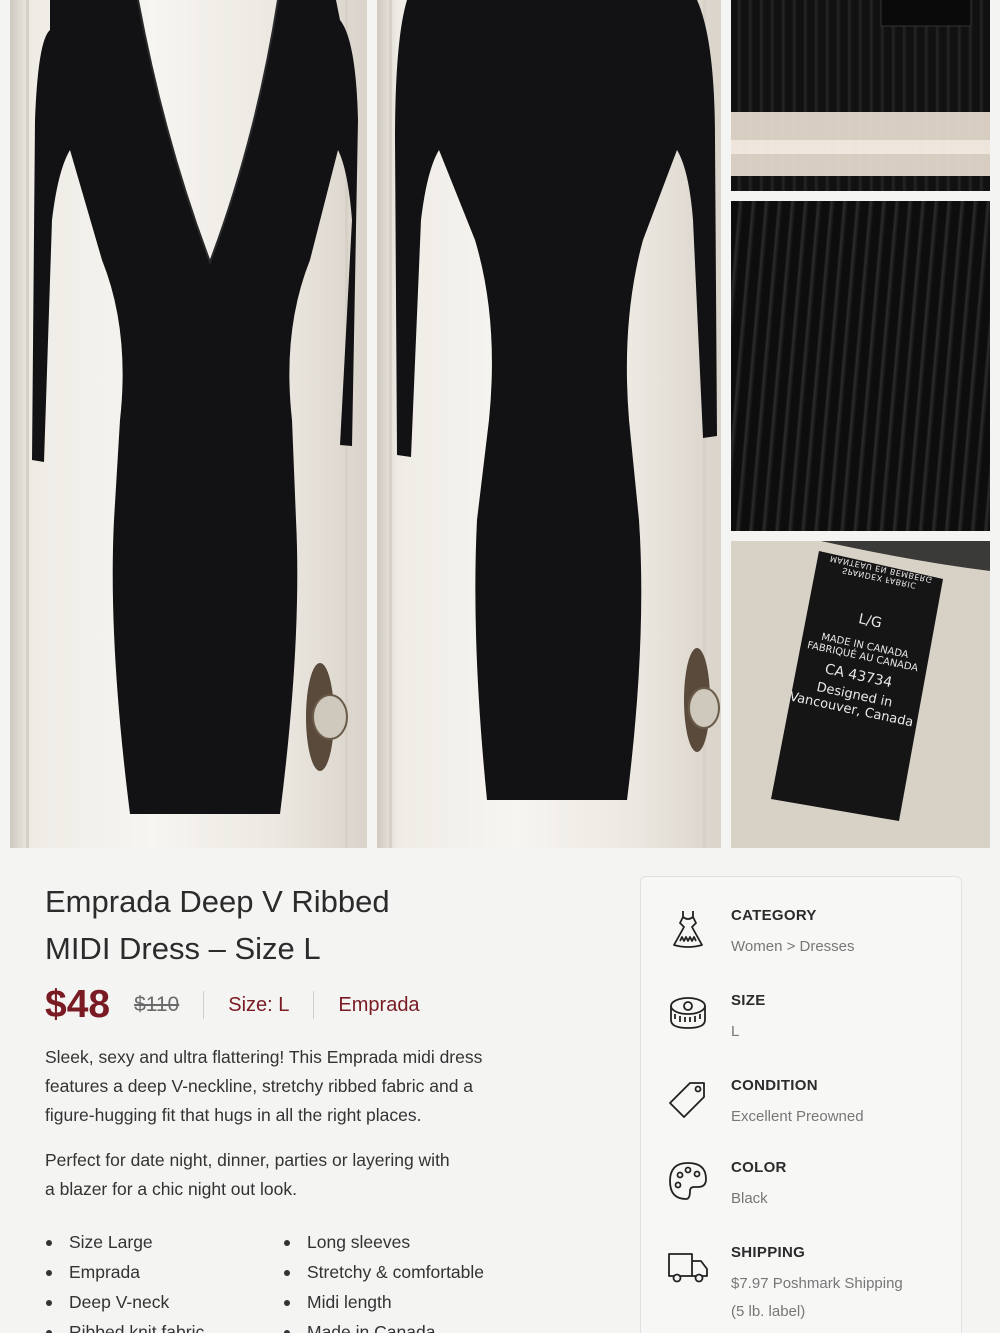  I want to click on spec-label: CONDITION, so click(774, 1085).